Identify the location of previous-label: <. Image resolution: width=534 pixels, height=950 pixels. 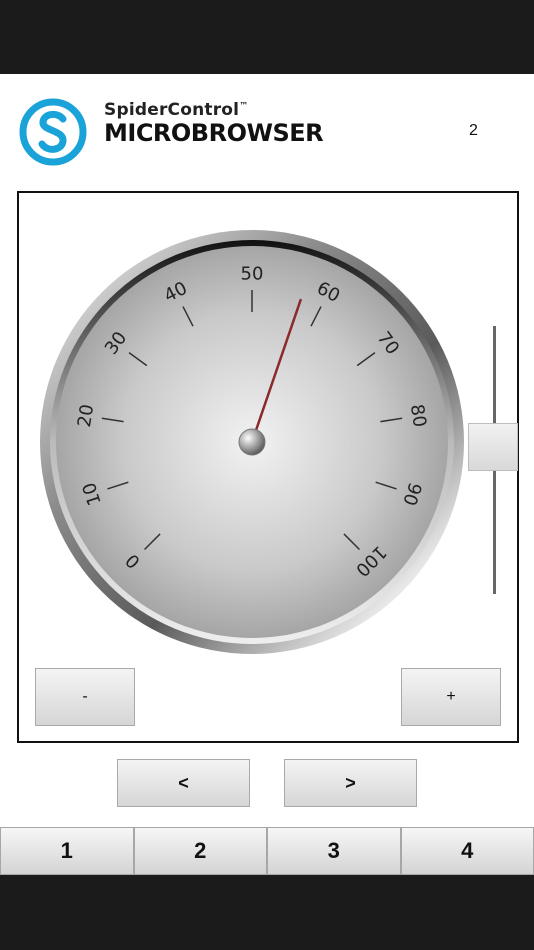
(183, 782).